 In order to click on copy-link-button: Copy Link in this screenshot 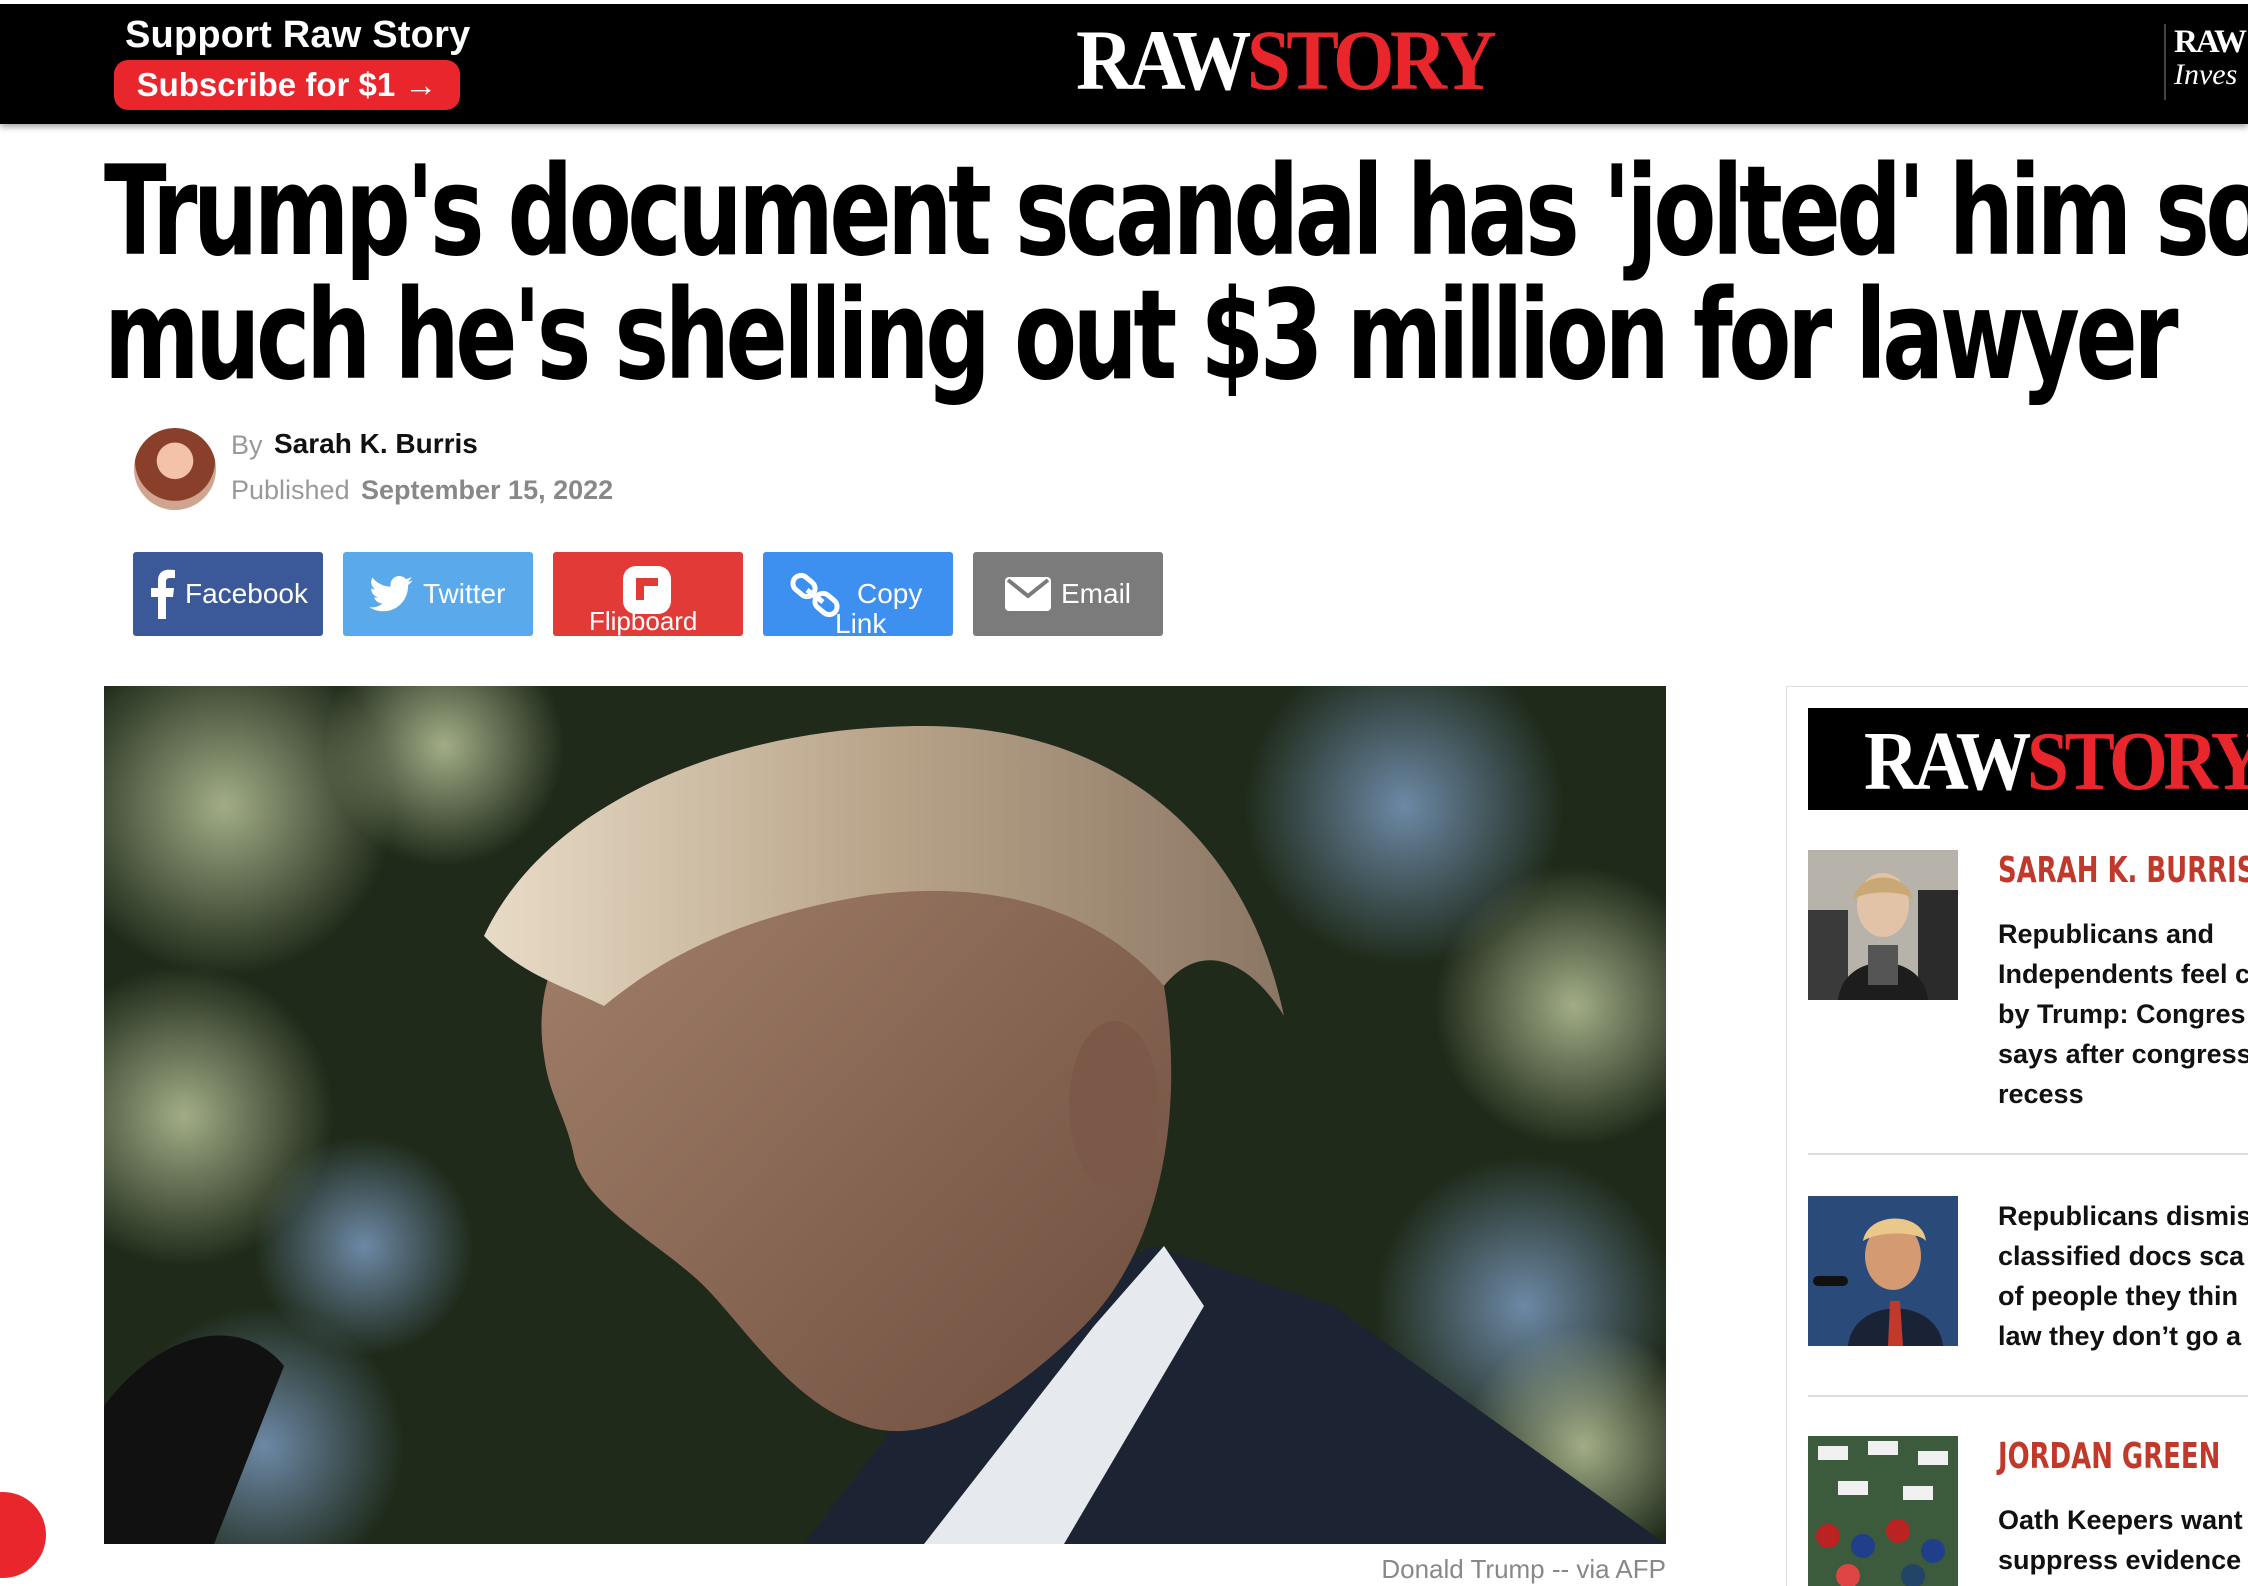, I will do `click(858, 595)`.